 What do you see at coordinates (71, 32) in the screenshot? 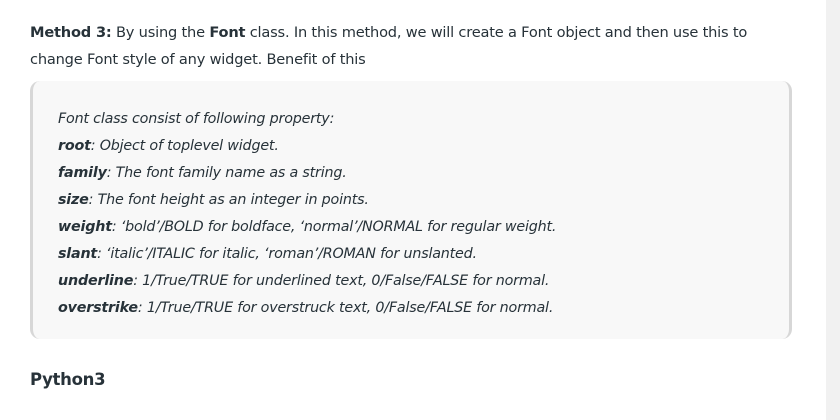
I see `method-label: Method 3:` at bounding box center [71, 32].